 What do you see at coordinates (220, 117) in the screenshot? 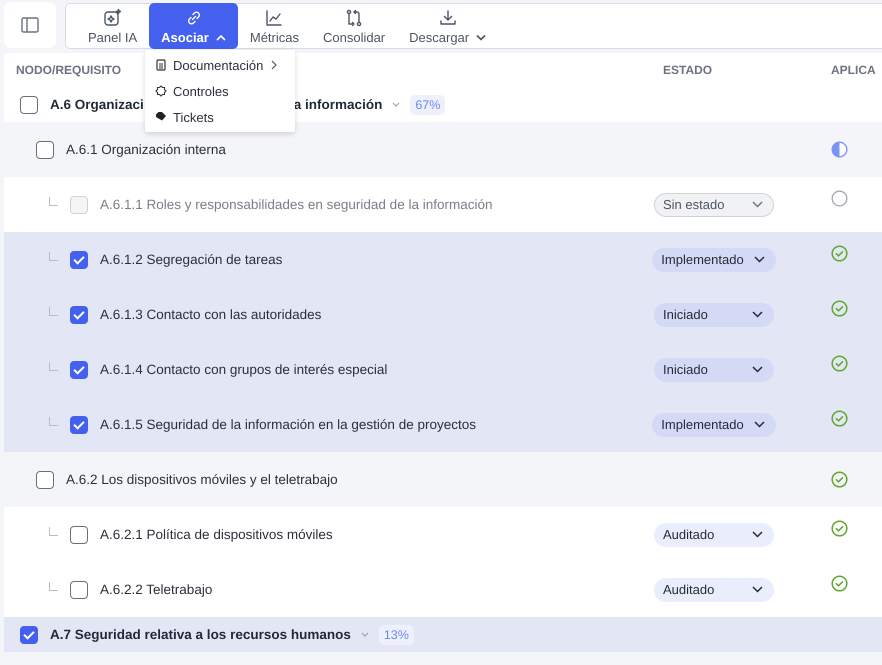
I see `menu-item: Tickets` at bounding box center [220, 117].